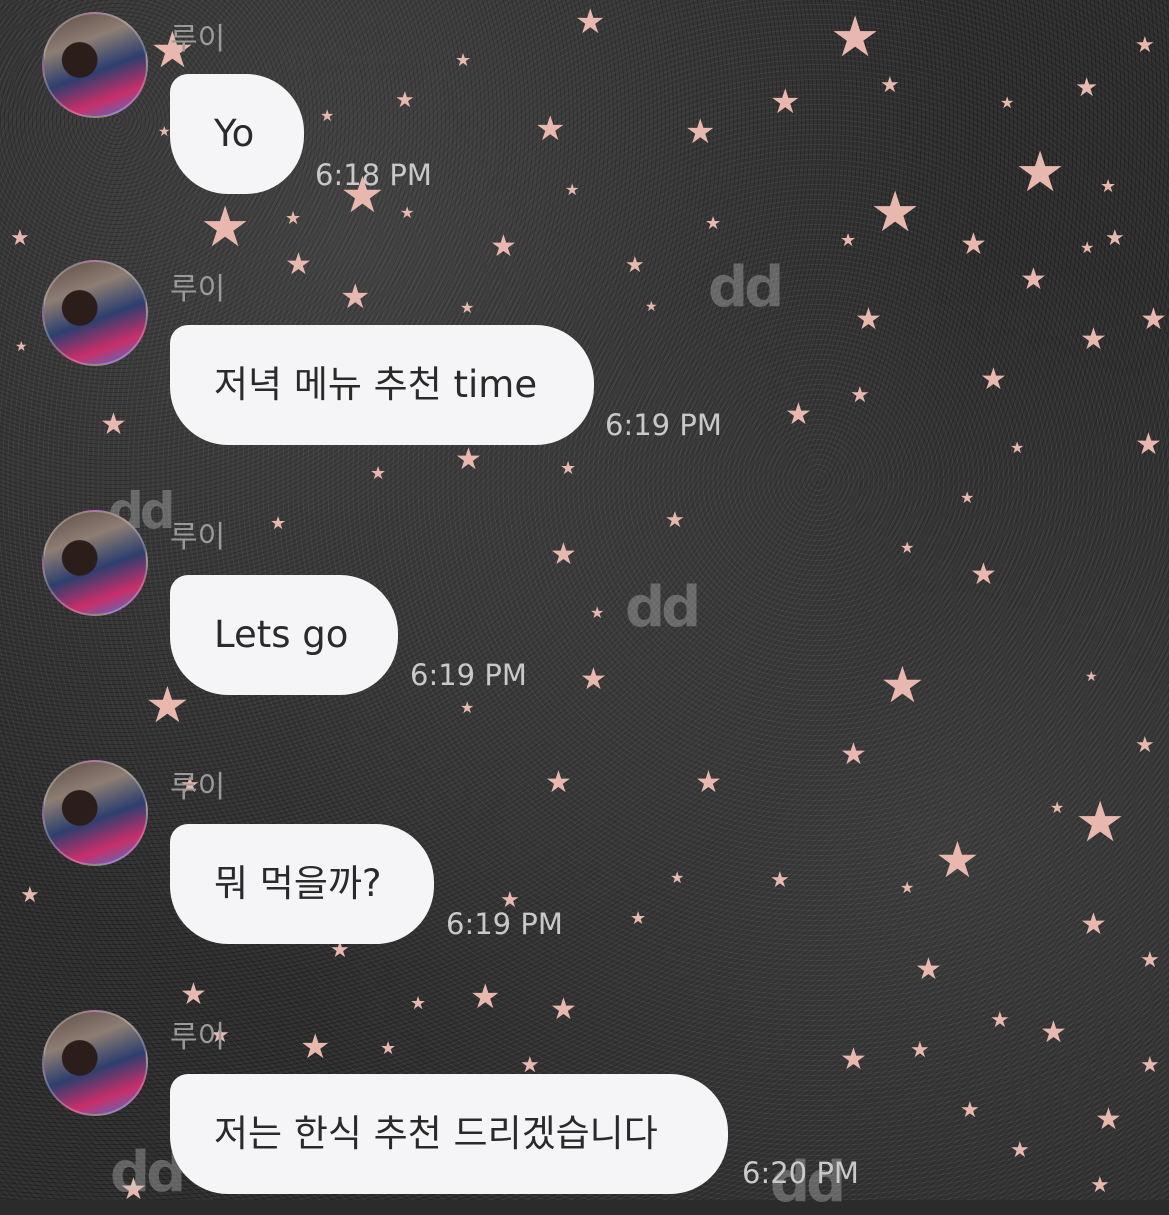 The image size is (1169, 1215). What do you see at coordinates (302, 884) in the screenshot?
I see `message-bubble: 뭐 먹을까?` at bounding box center [302, 884].